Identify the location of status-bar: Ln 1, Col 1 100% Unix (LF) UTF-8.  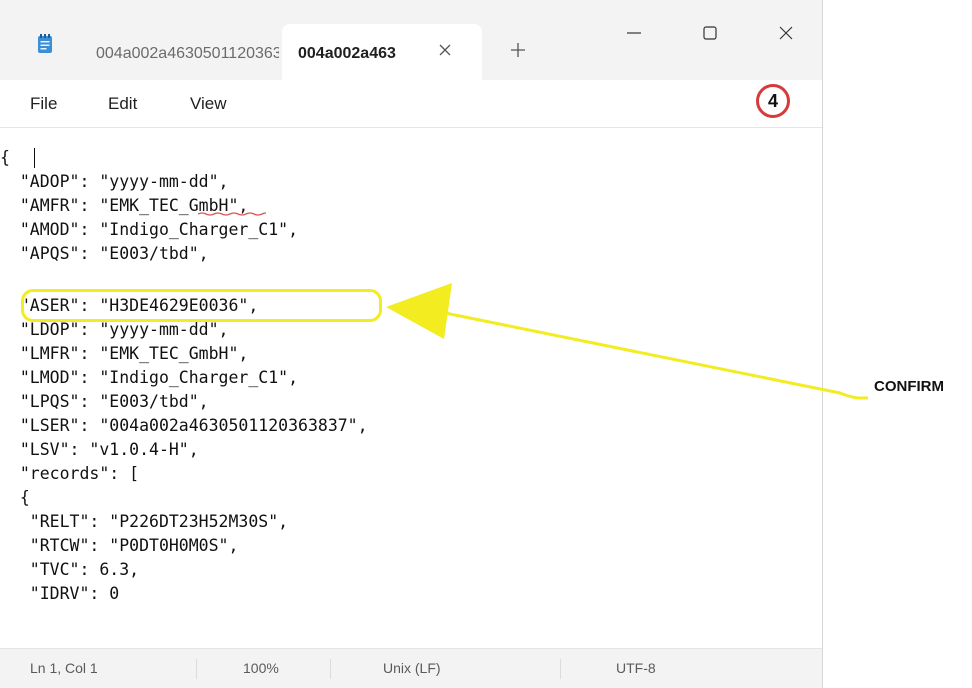
(411, 668).